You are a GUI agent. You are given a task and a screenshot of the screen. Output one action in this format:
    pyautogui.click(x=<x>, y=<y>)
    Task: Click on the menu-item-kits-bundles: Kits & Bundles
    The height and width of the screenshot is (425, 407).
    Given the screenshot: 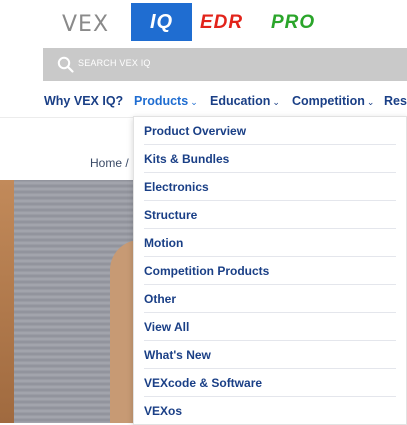 What is the action you would take?
    pyautogui.click(x=270, y=159)
    